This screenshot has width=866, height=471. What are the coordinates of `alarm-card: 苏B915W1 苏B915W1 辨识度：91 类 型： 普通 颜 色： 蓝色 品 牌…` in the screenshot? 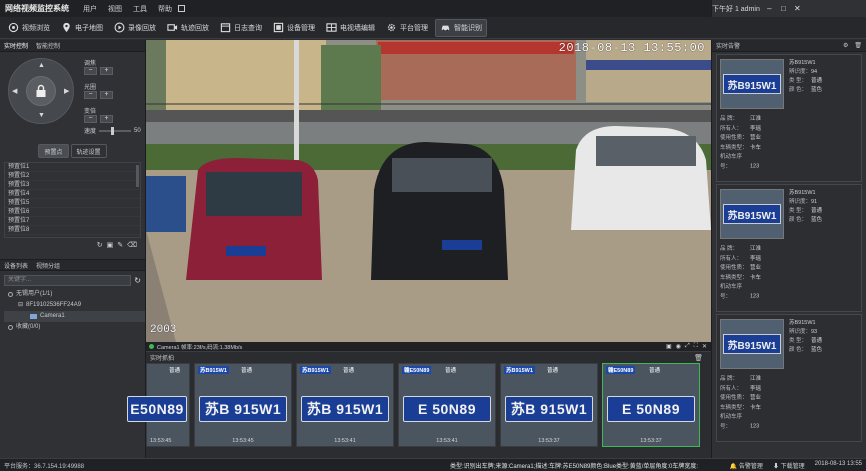 It's located at (789, 248).